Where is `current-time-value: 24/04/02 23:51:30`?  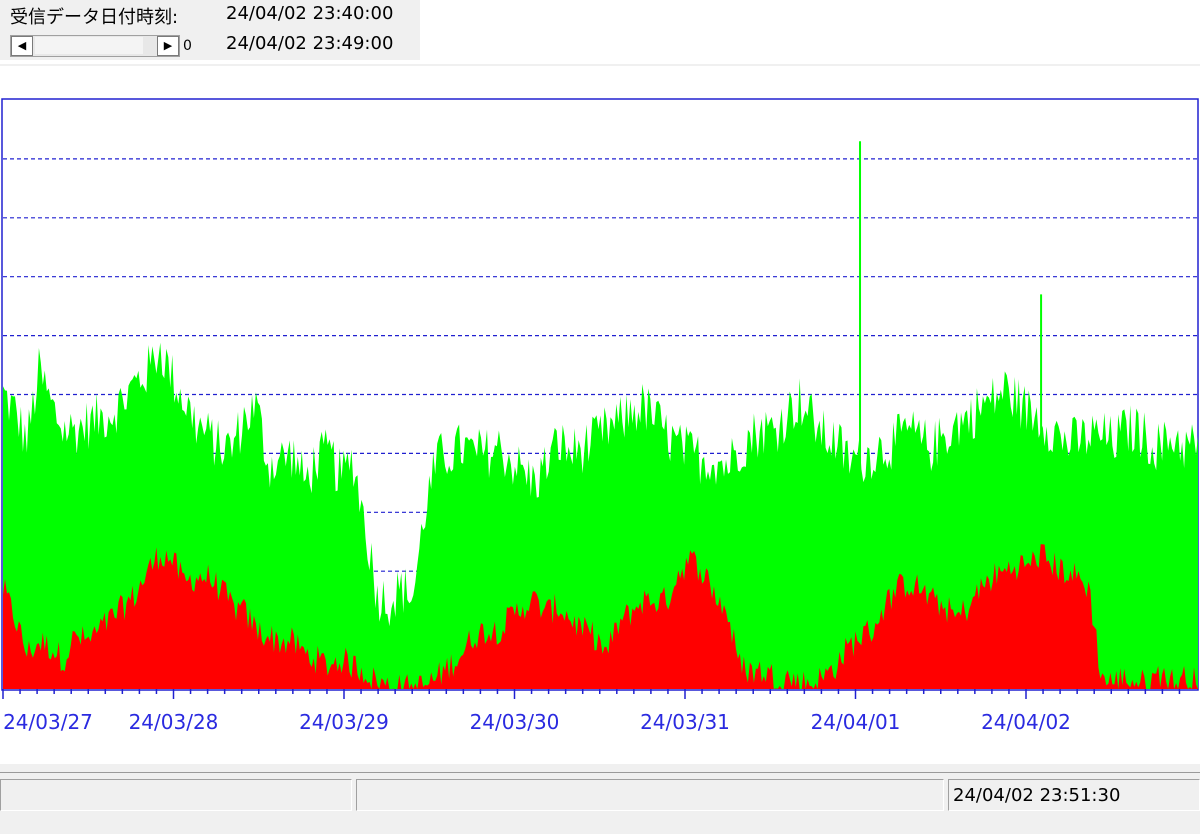
current-time-value: 24/04/02 23:51:30 is located at coordinates (1037, 795).